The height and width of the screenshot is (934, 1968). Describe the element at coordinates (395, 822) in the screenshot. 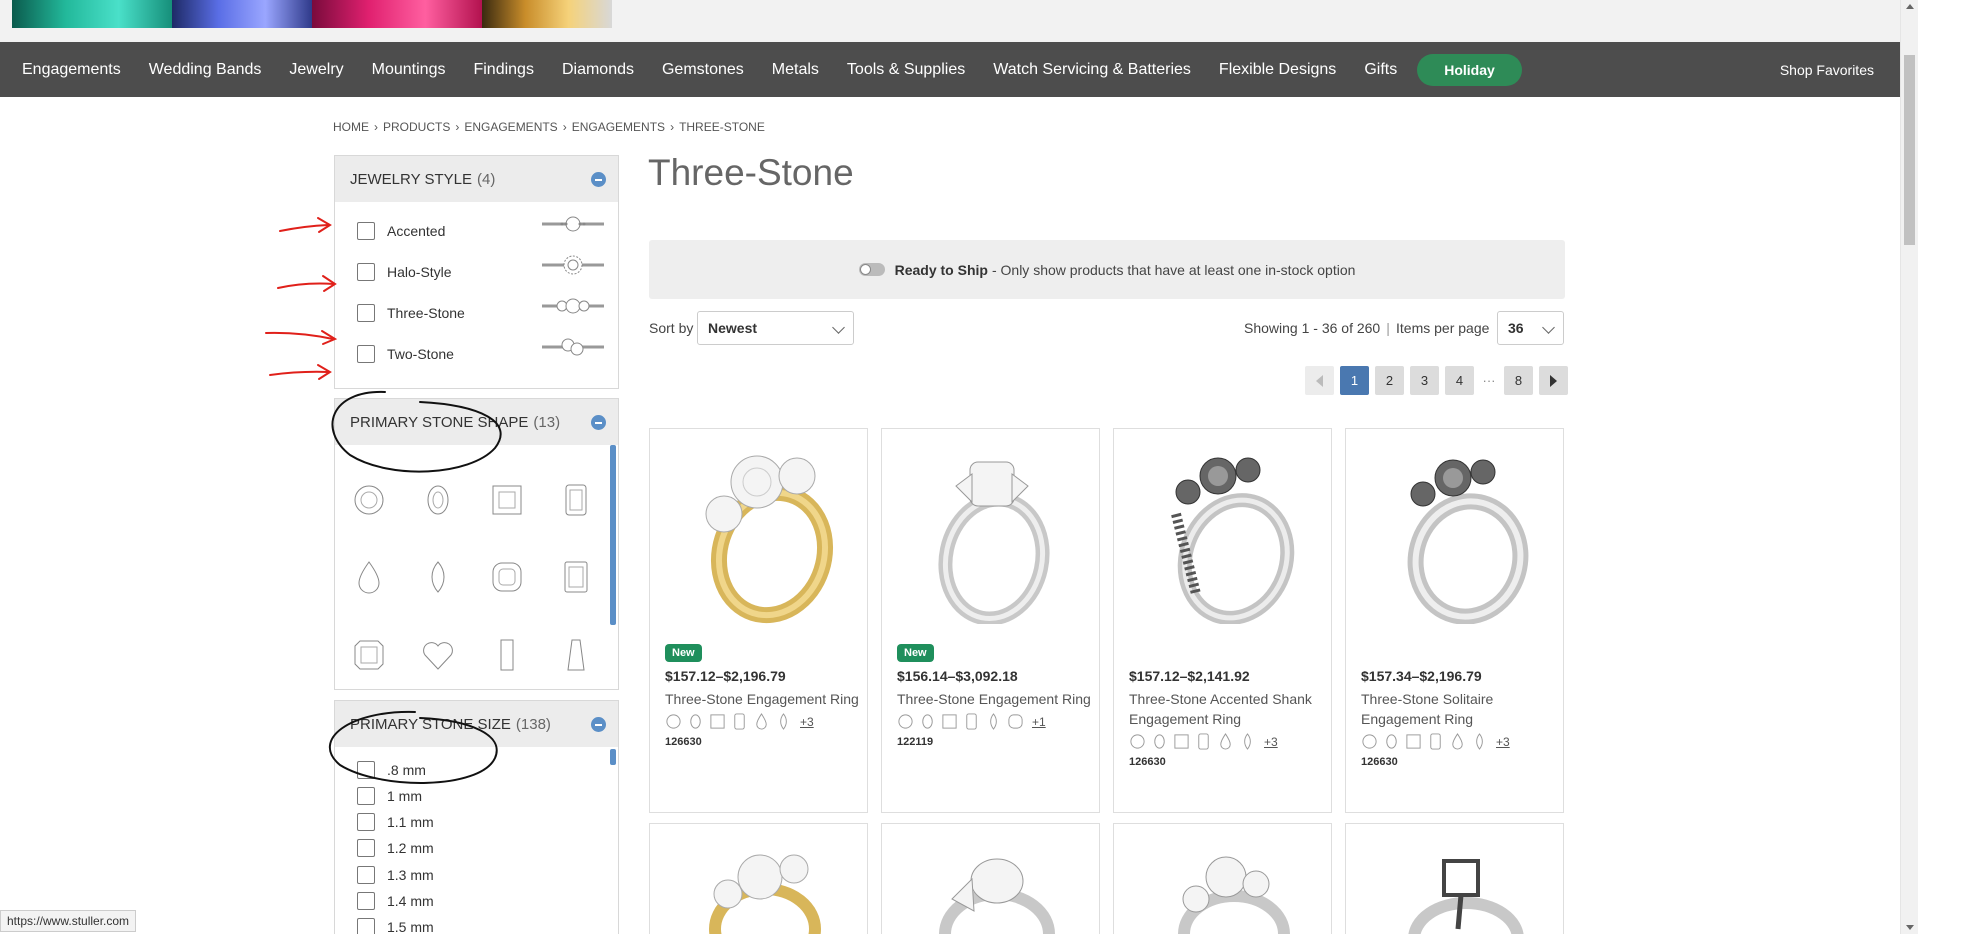

I see `filter-size-option: 1.1 mm` at that location.